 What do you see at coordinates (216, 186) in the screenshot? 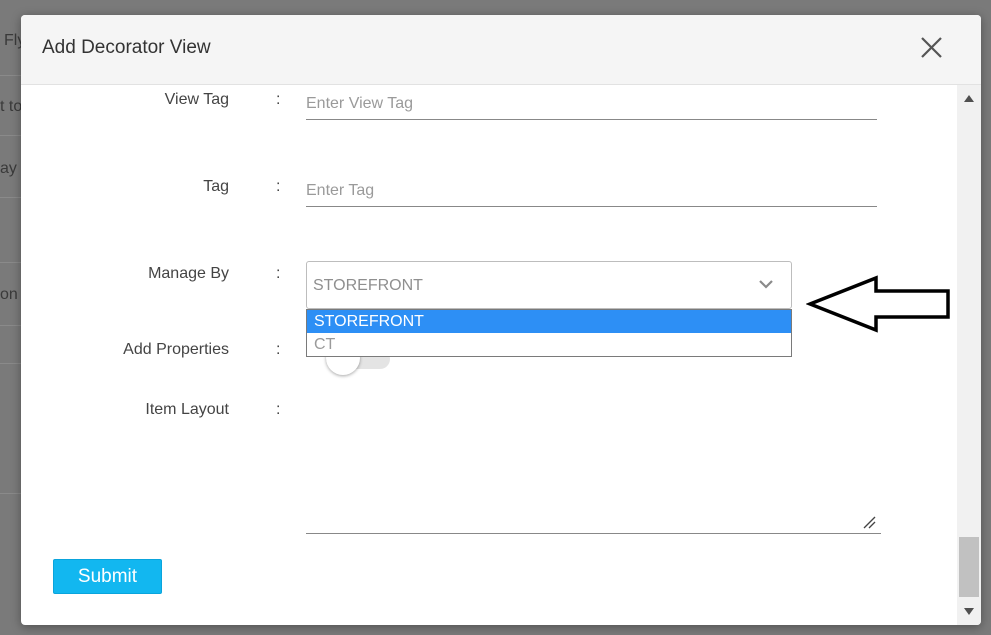
I see `tag-label: Tag` at bounding box center [216, 186].